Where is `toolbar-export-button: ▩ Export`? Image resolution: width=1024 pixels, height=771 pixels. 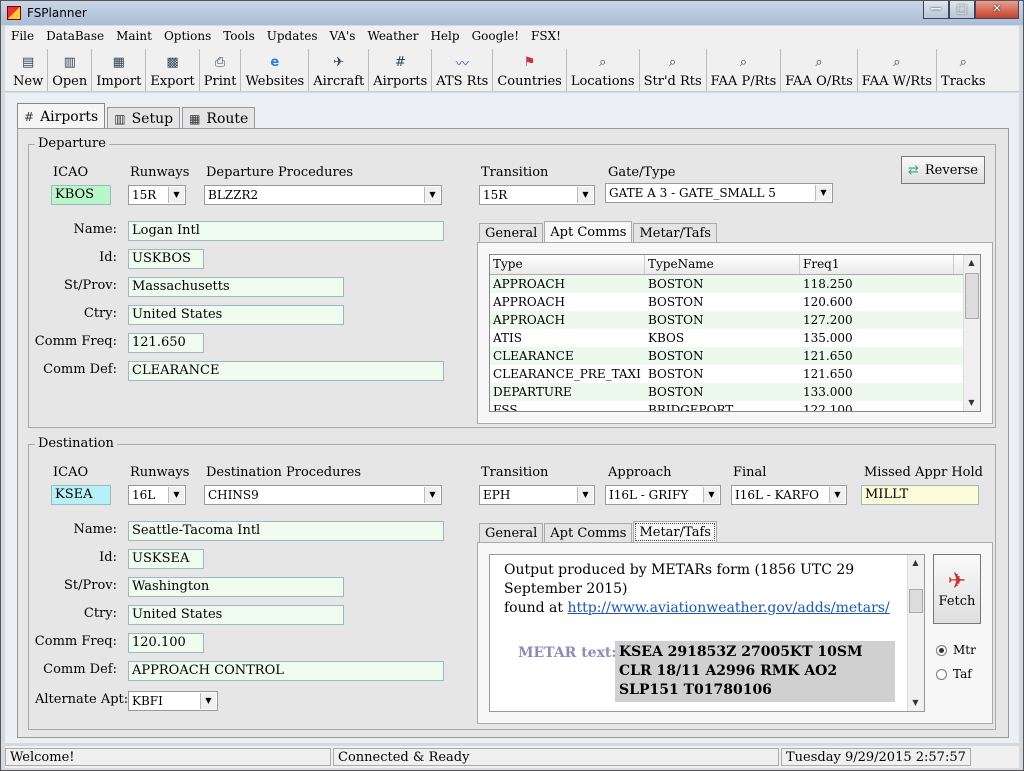
toolbar-export-button: ▩ Export is located at coordinates (173, 70).